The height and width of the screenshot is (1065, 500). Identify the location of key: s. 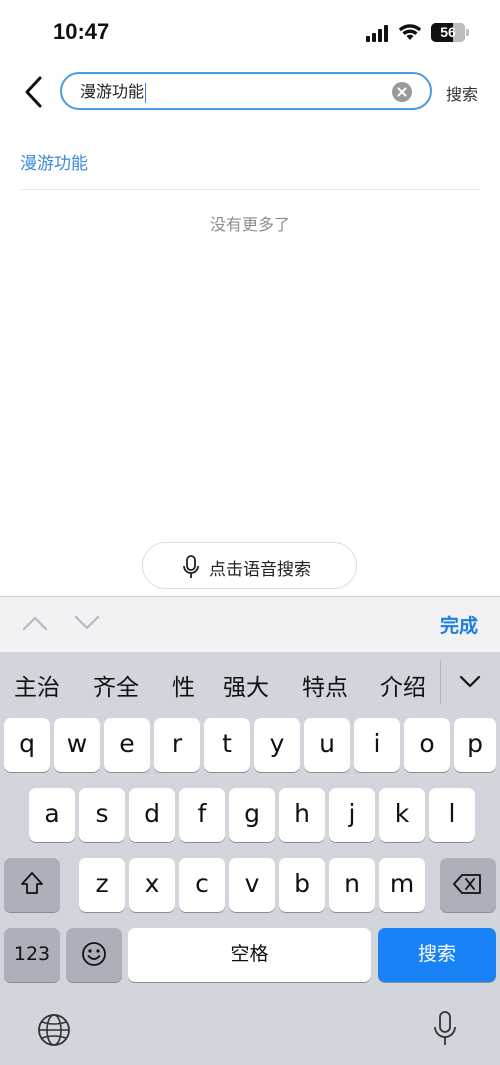
(102, 815).